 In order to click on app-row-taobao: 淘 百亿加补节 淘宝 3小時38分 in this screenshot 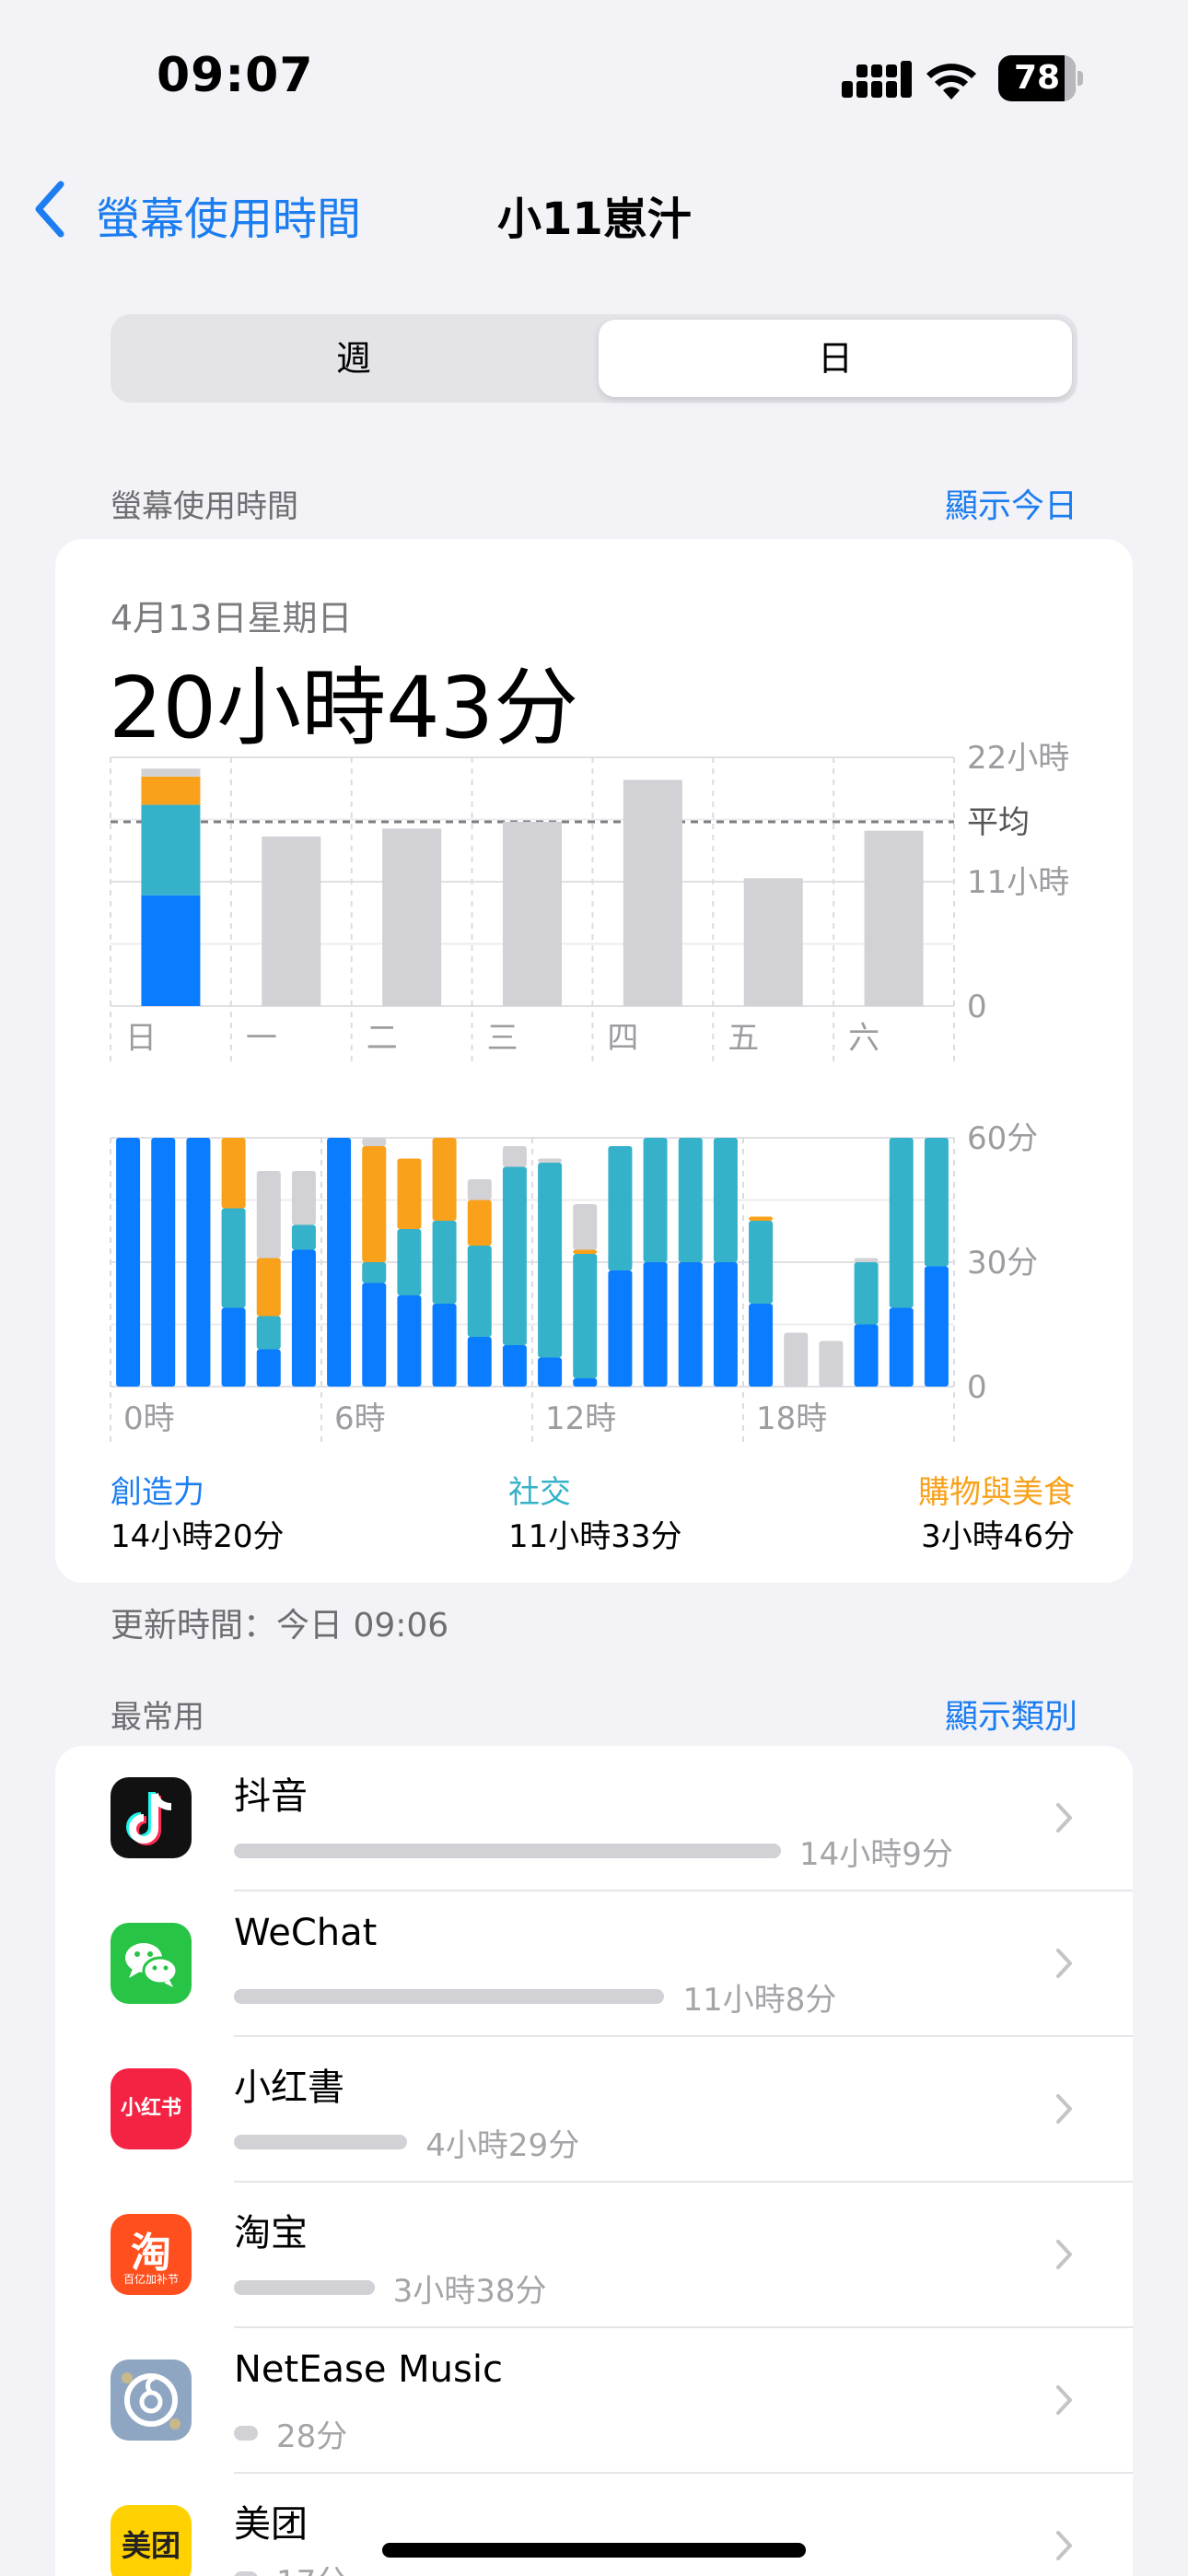, I will do `click(594, 2255)`.